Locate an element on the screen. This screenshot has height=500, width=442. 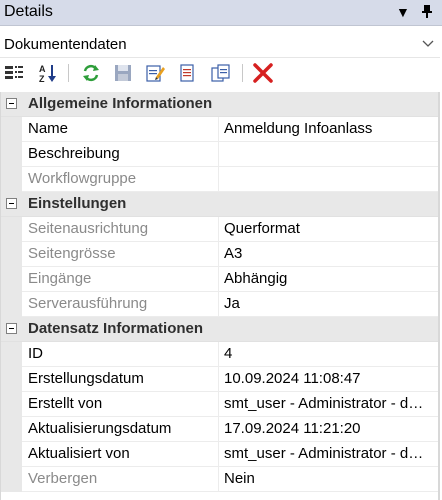
property-row: Eingänge Abhängig is located at coordinates (220, 279).